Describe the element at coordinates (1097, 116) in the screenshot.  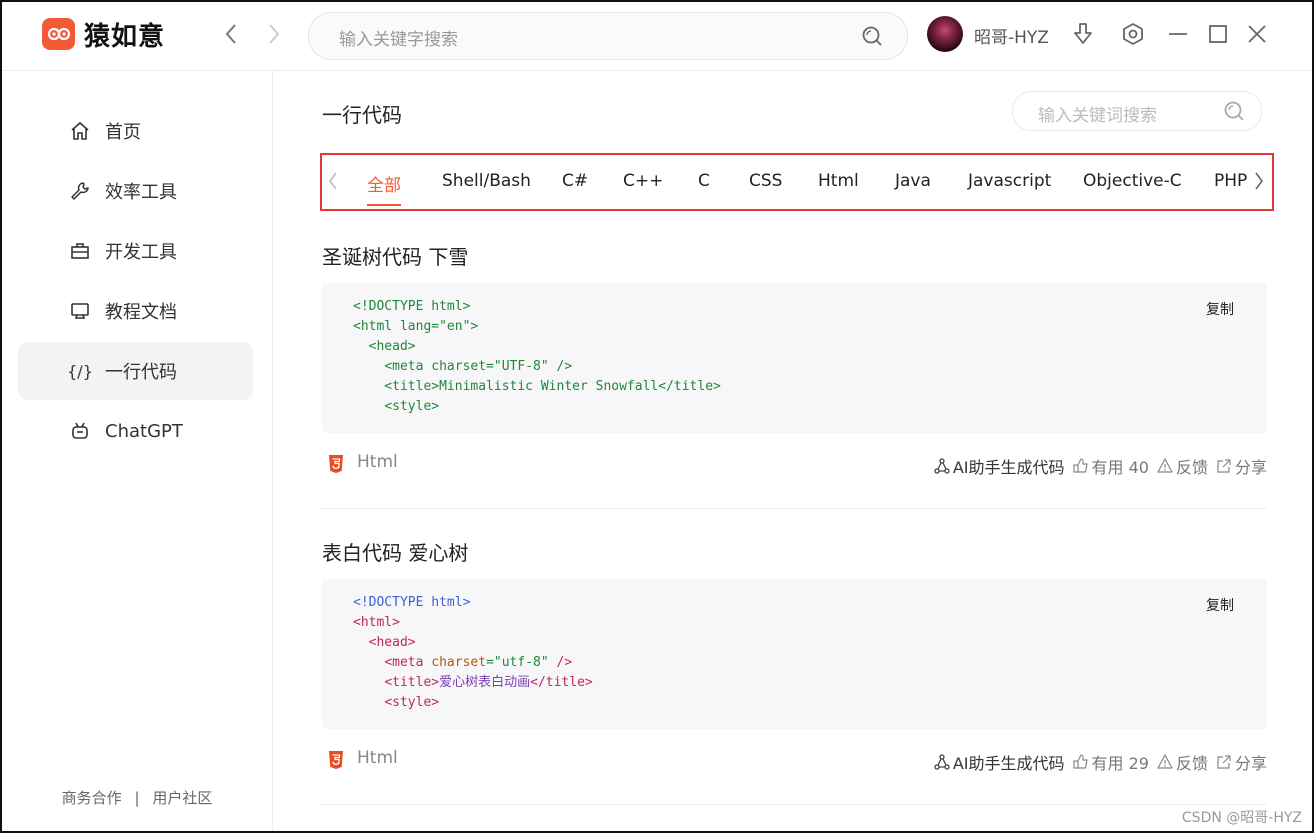
I see `snippet-search-placeholder: 输入关键词搜索` at that location.